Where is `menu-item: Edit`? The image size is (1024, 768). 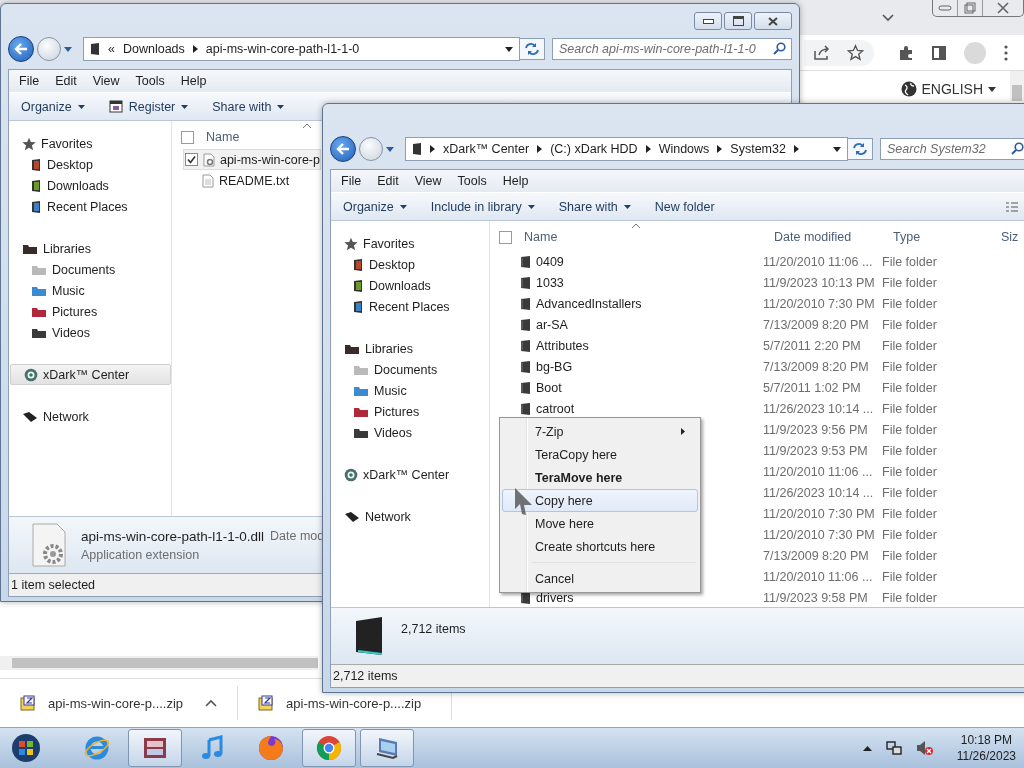
menu-item: Edit is located at coordinates (66, 81).